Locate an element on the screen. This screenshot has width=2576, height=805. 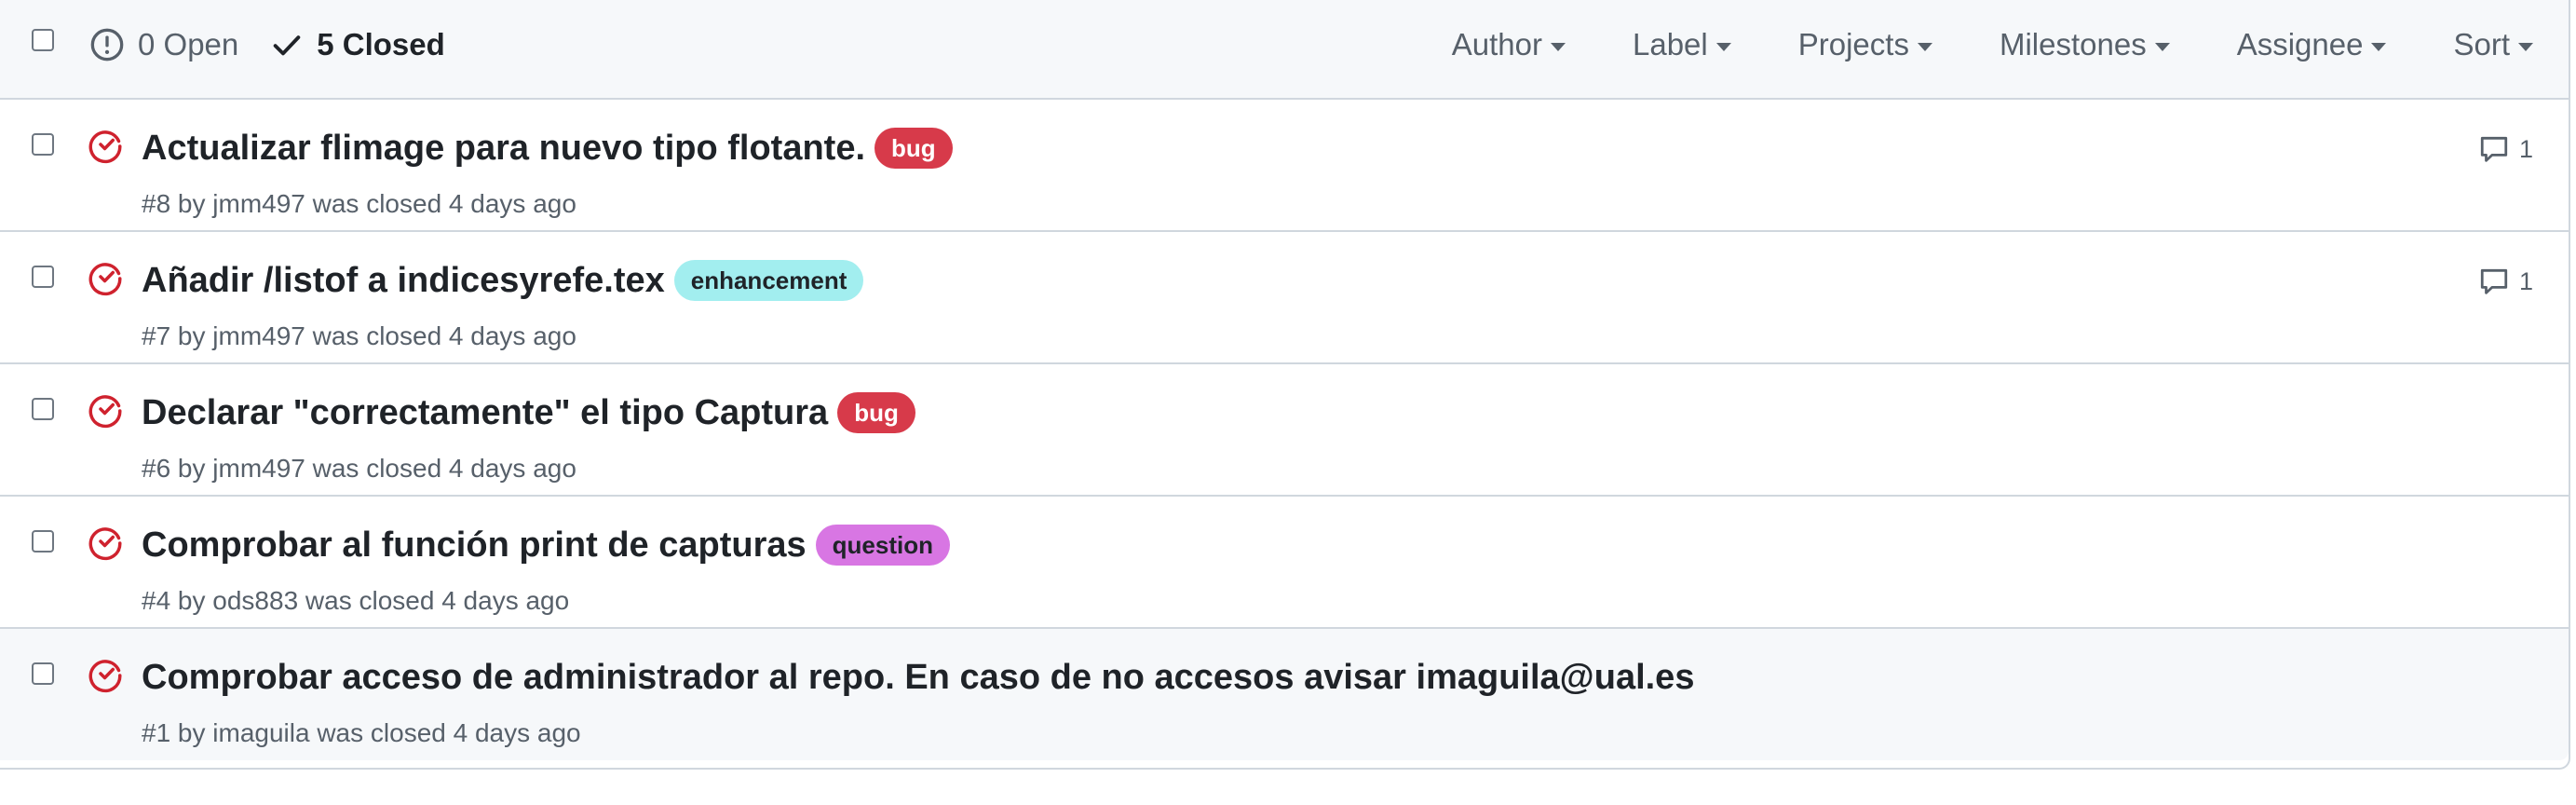
issue-title-link: Añadir /listof a indicesyrefe.tex is located at coordinates (403, 281).